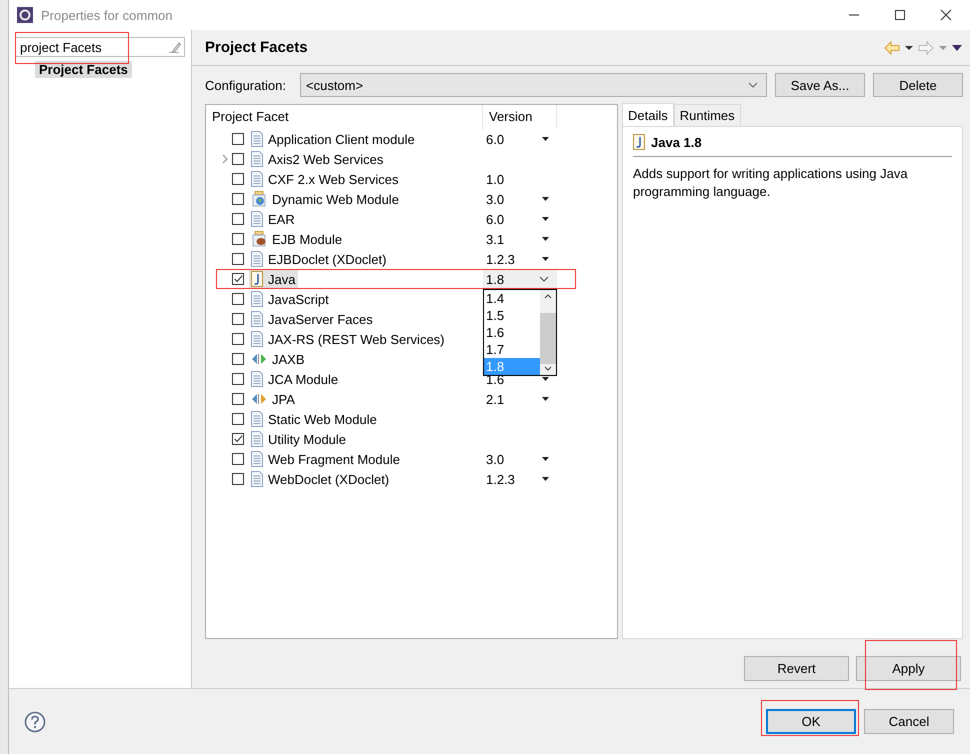 This screenshot has height=754, width=970. I want to click on version-value: 1.2.3, so click(501, 479).